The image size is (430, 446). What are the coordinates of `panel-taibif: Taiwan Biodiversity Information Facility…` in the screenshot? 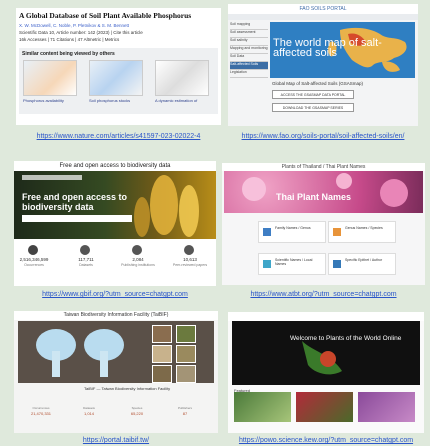 It's located at (116, 372).